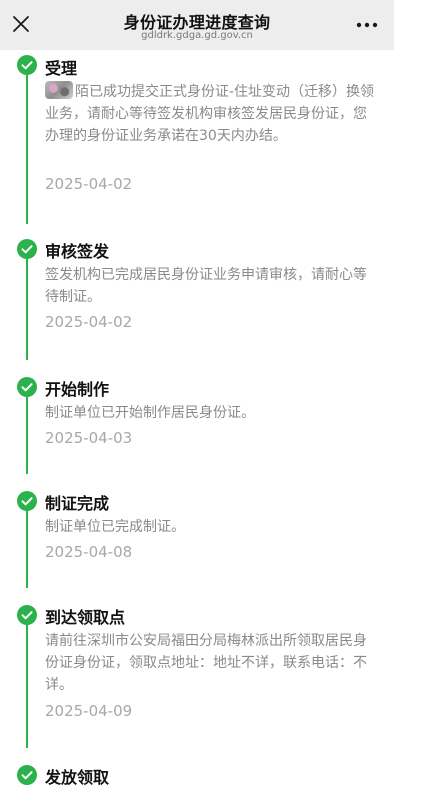 This screenshot has height=796, width=423. Describe the element at coordinates (197, 25) in the screenshot. I see `top-bar: 身份证办理进度查询 gdldrk.gdga.gd.gov.cn` at that location.